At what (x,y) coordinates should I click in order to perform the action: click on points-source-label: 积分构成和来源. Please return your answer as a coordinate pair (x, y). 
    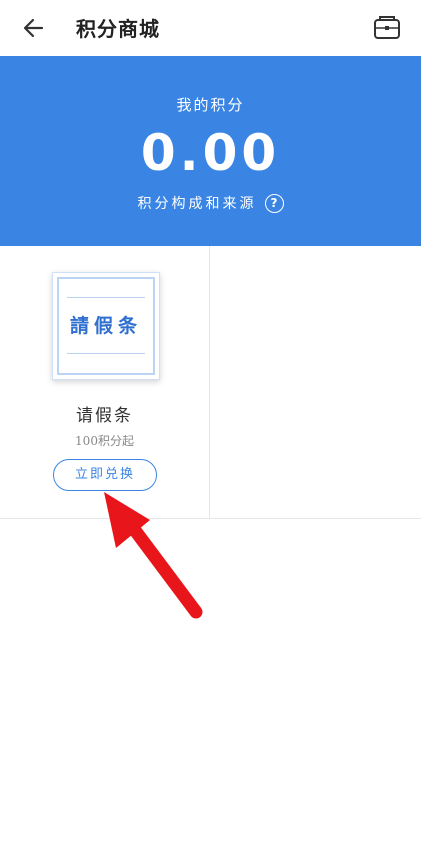
    Looking at the image, I should click on (197, 204).